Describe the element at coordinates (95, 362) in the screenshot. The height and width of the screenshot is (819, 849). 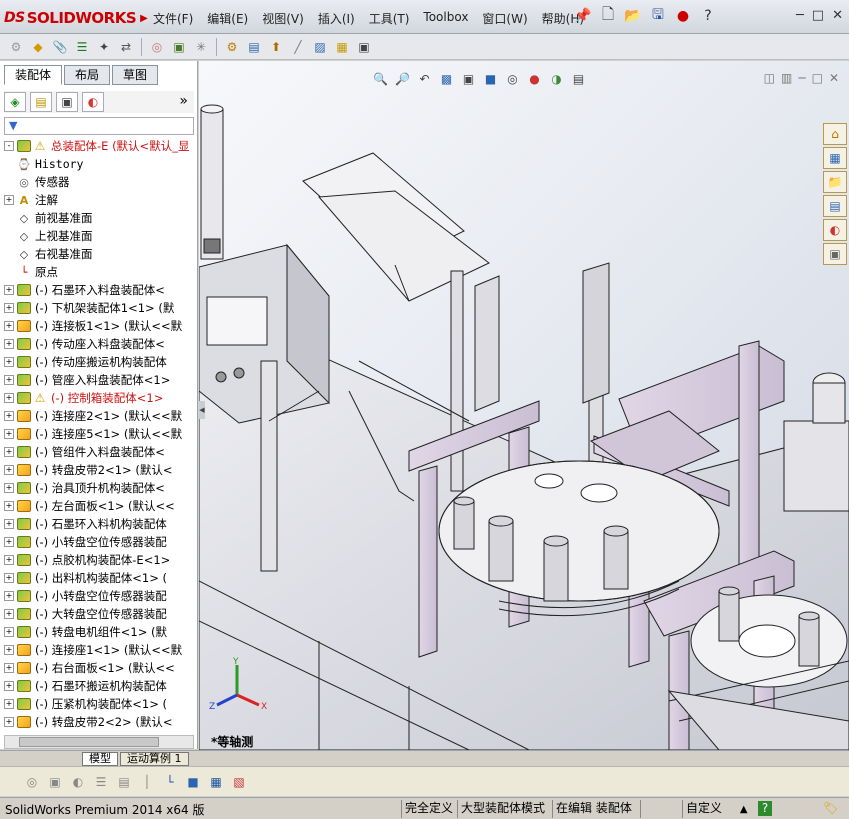
I see `tree-item: + (-) 传动座搬运机构装配体` at that location.